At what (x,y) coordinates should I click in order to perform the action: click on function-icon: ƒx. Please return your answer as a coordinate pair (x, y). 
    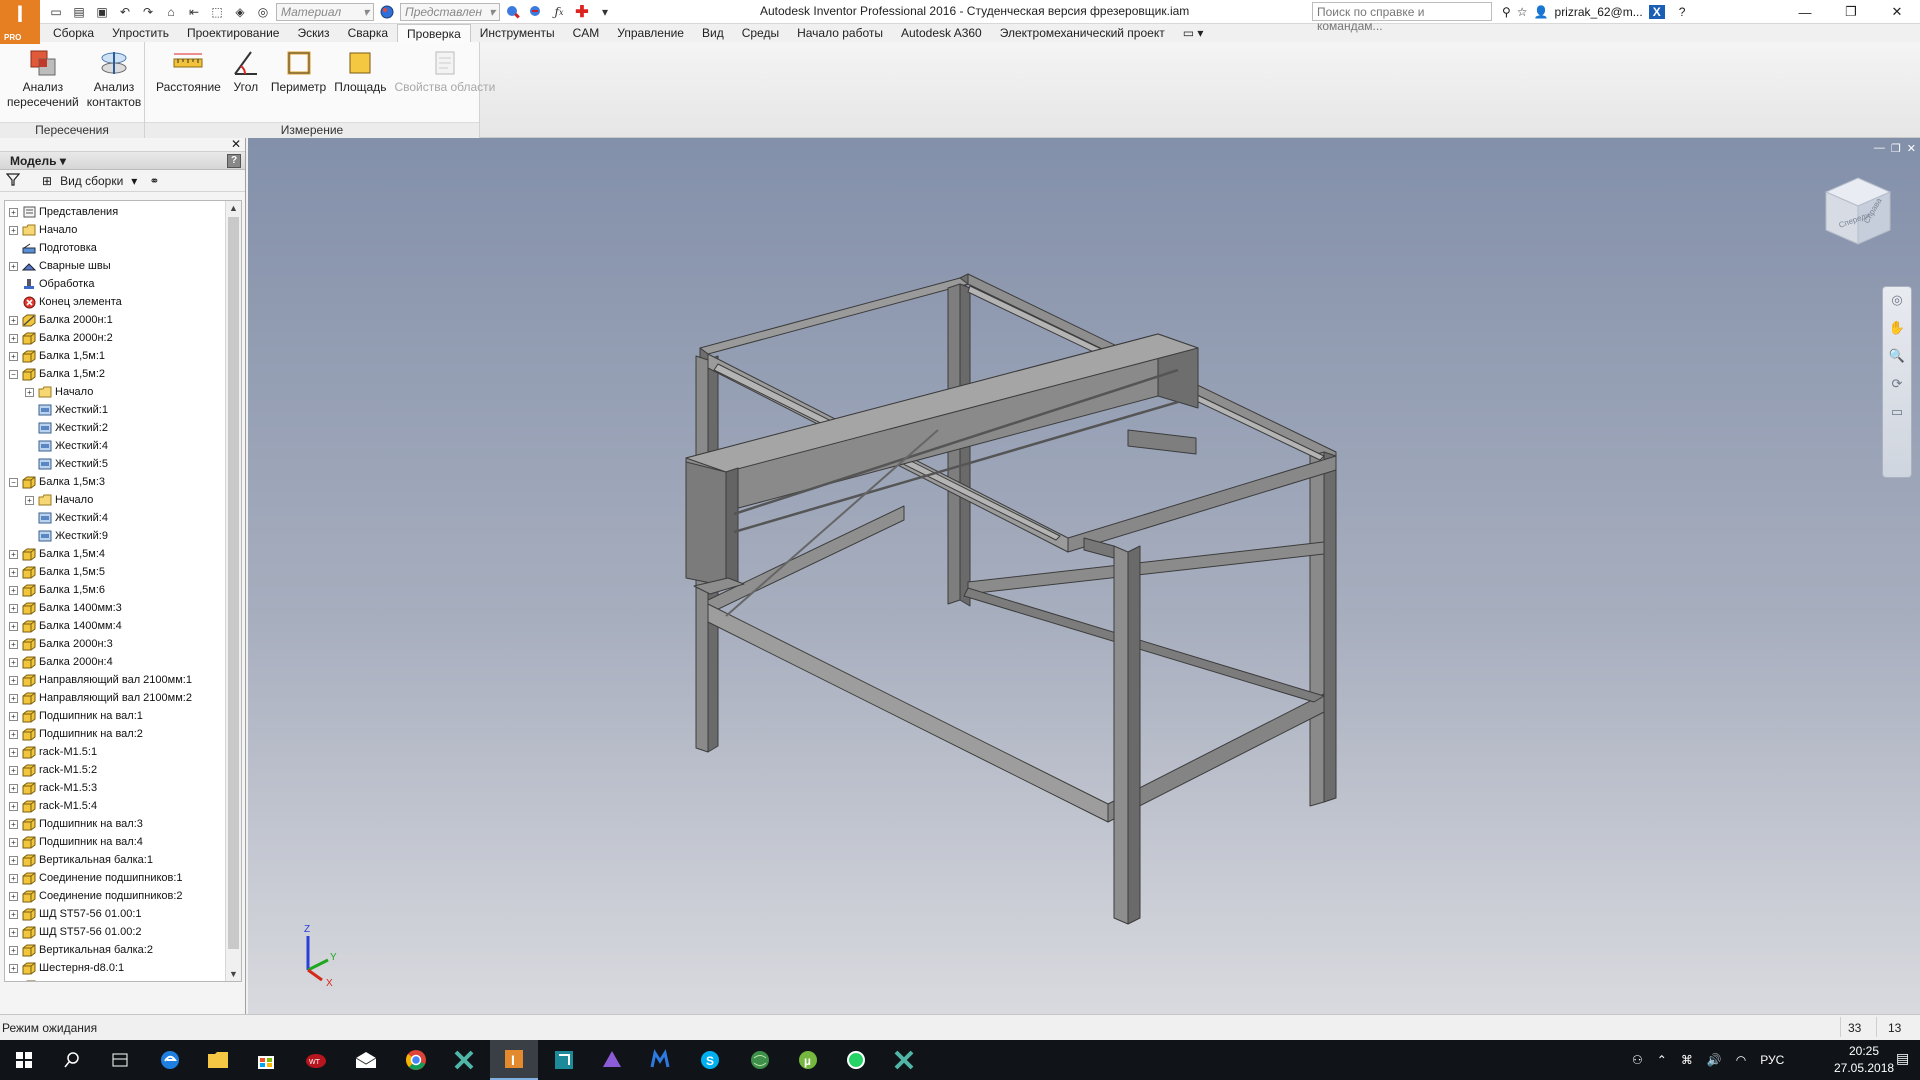
    Looking at the image, I should click on (559, 12).